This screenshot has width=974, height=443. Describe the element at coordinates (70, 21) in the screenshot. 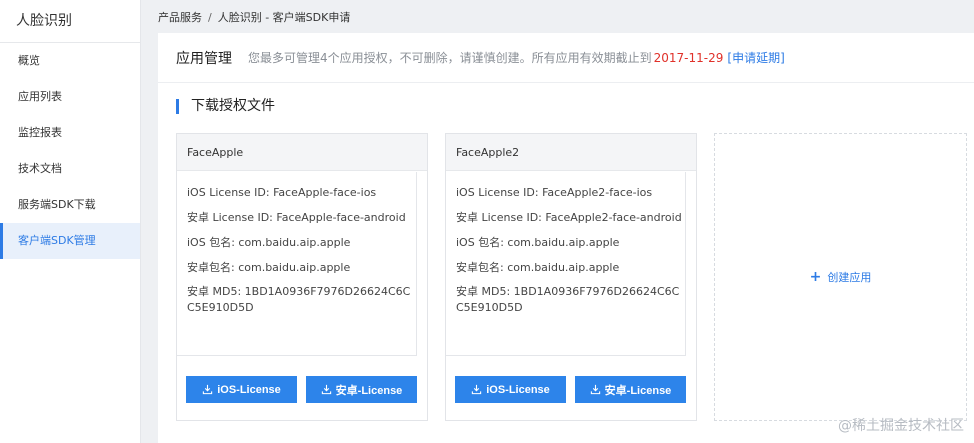

I see `sidebar-title: 人脸识别` at that location.